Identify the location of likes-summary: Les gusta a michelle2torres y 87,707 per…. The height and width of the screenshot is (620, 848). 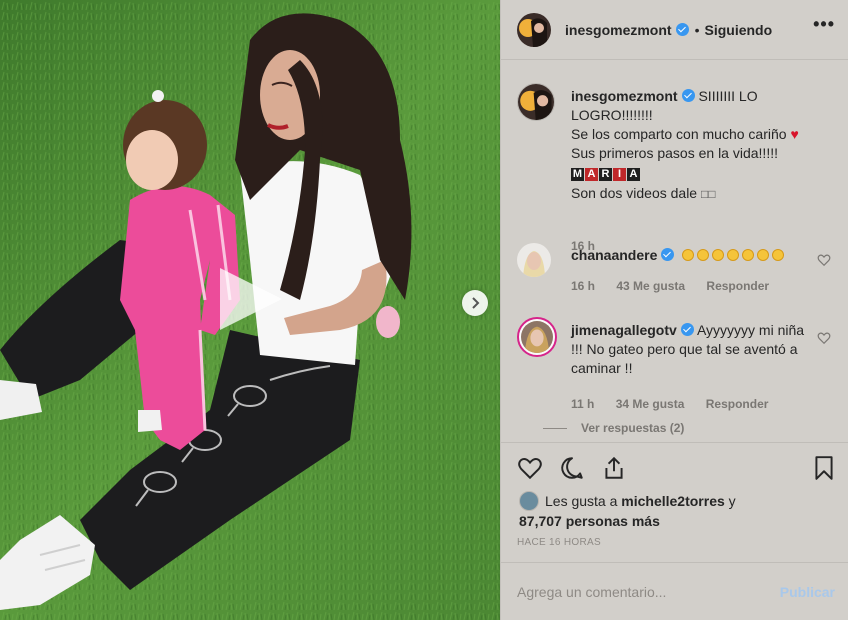
(627, 511).